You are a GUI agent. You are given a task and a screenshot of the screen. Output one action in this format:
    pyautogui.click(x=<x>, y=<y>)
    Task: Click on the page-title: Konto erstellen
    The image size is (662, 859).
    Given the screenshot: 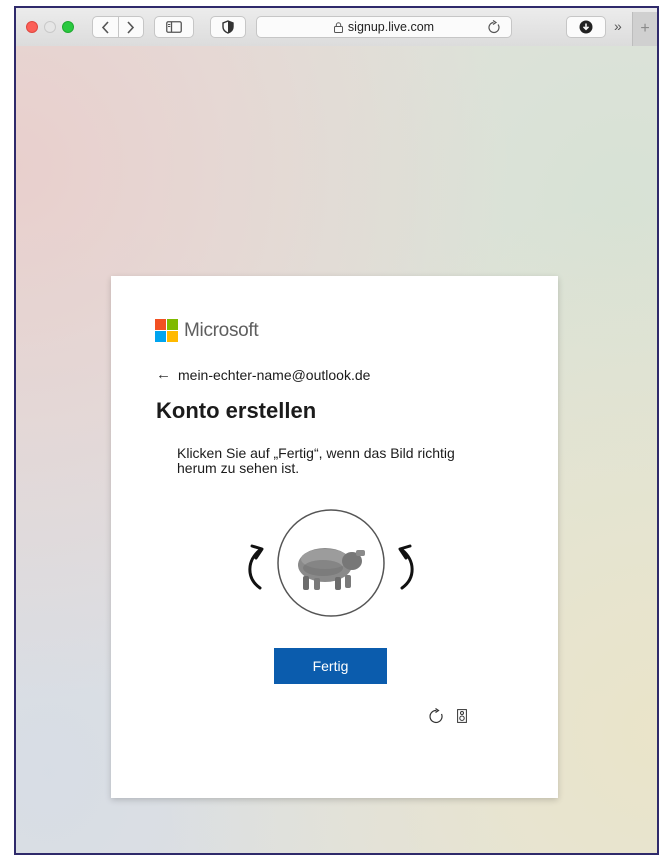 What is the action you would take?
    pyautogui.click(x=236, y=410)
    